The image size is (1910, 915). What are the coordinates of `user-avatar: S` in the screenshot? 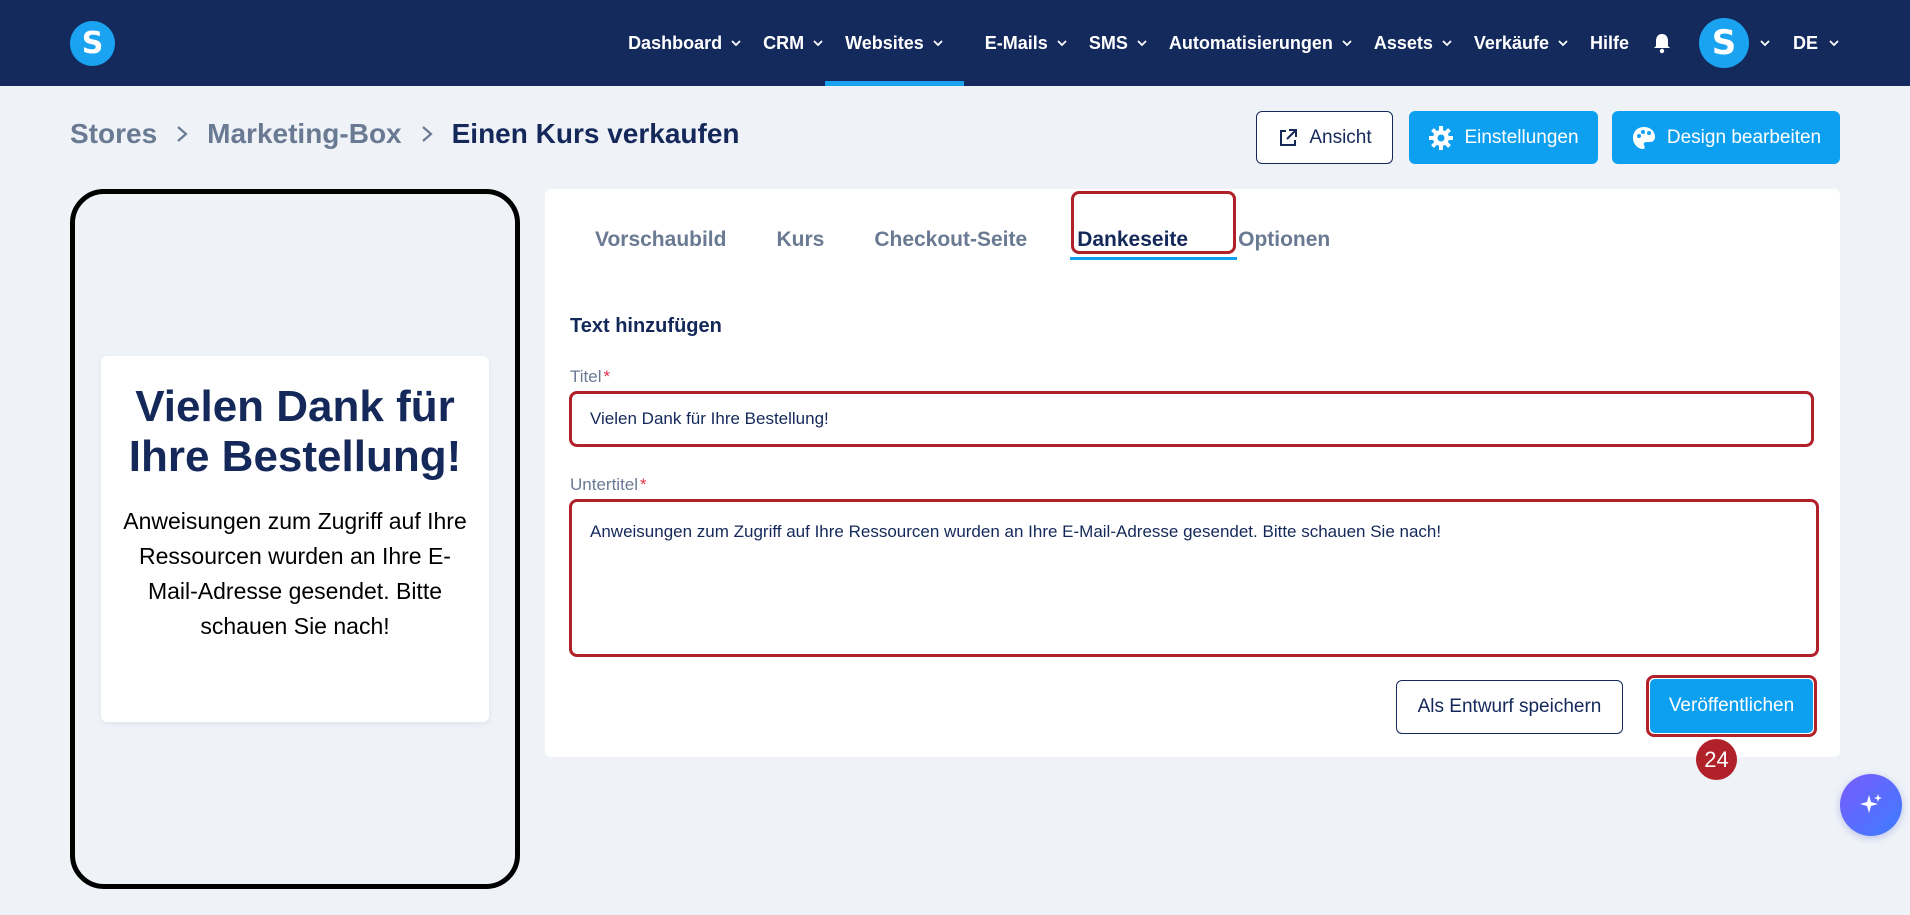 It's located at (1723, 43).